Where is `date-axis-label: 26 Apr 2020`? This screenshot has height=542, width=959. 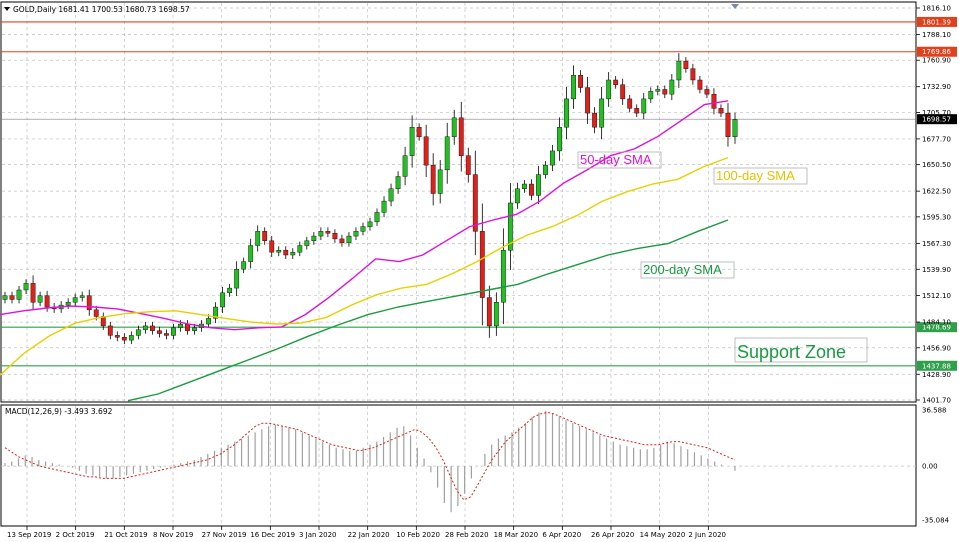 date-axis-label: 26 Apr 2020 is located at coordinates (612, 535).